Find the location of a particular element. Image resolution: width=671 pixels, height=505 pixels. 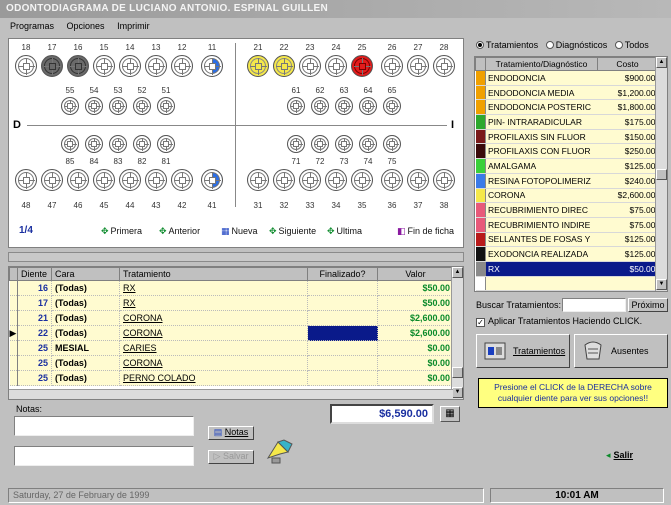

catalog-item: PROFILAXIS CON FLUOR $250.00 is located at coordinates (566, 151).